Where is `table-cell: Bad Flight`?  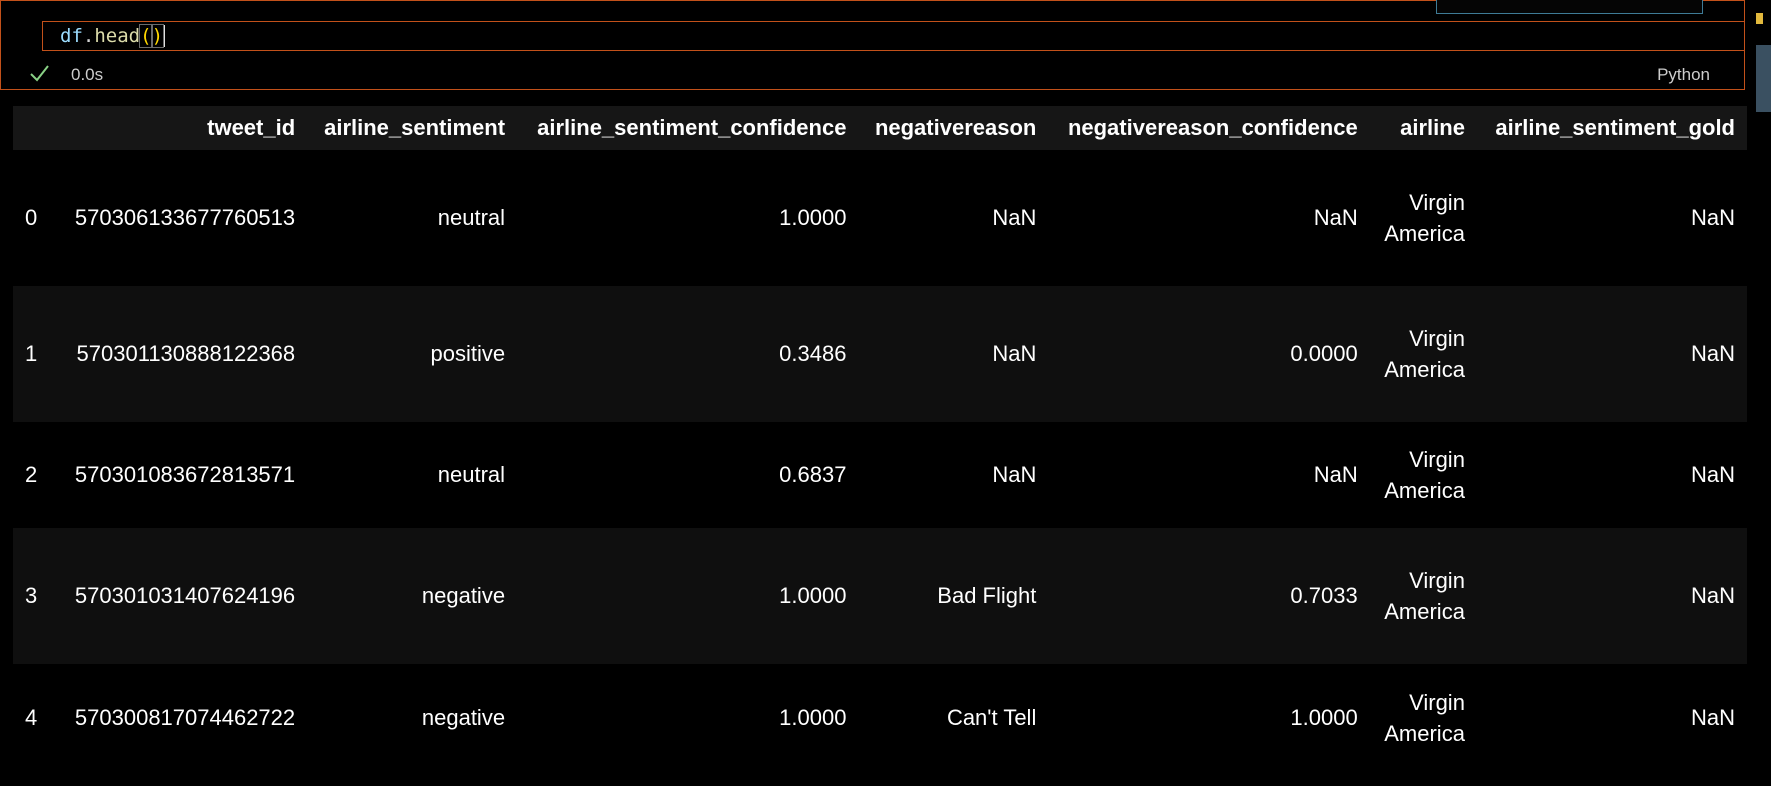 table-cell: Bad Flight is located at coordinates (953, 596).